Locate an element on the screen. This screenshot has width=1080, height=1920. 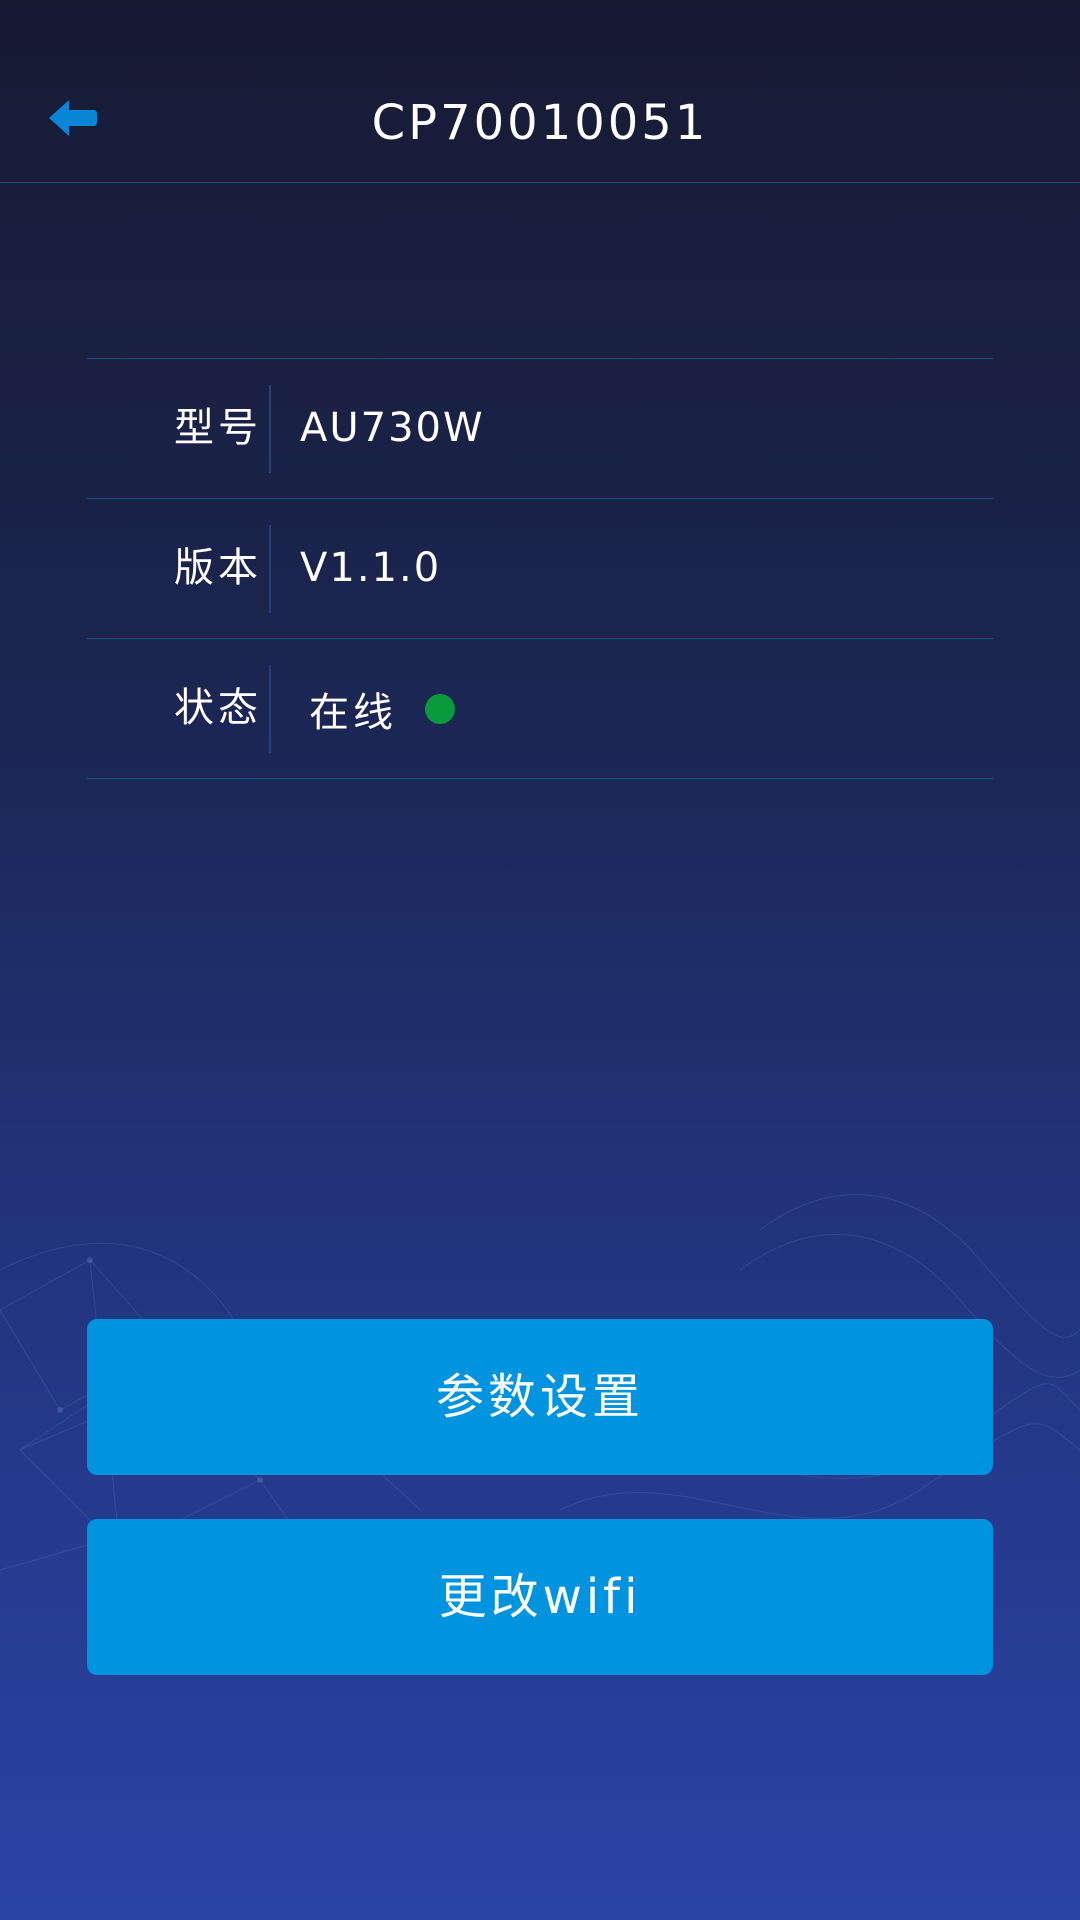
version-label: 版本 is located at coordinates (218, 568).